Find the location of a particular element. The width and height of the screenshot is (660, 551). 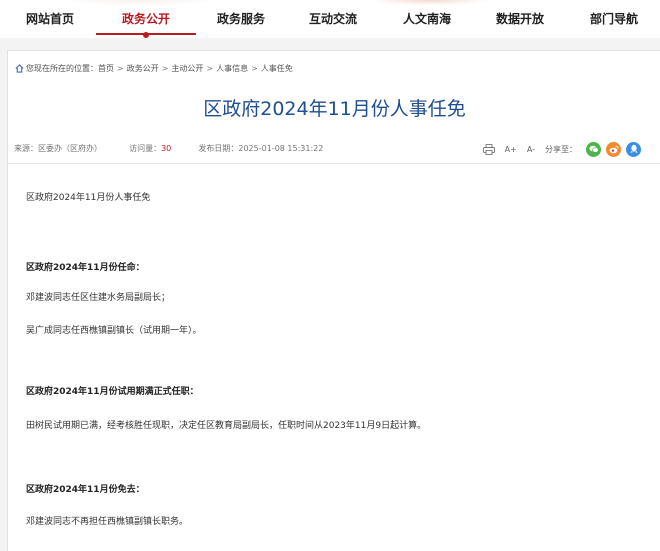

share-weibo-button is located at coordinates (613, 149).